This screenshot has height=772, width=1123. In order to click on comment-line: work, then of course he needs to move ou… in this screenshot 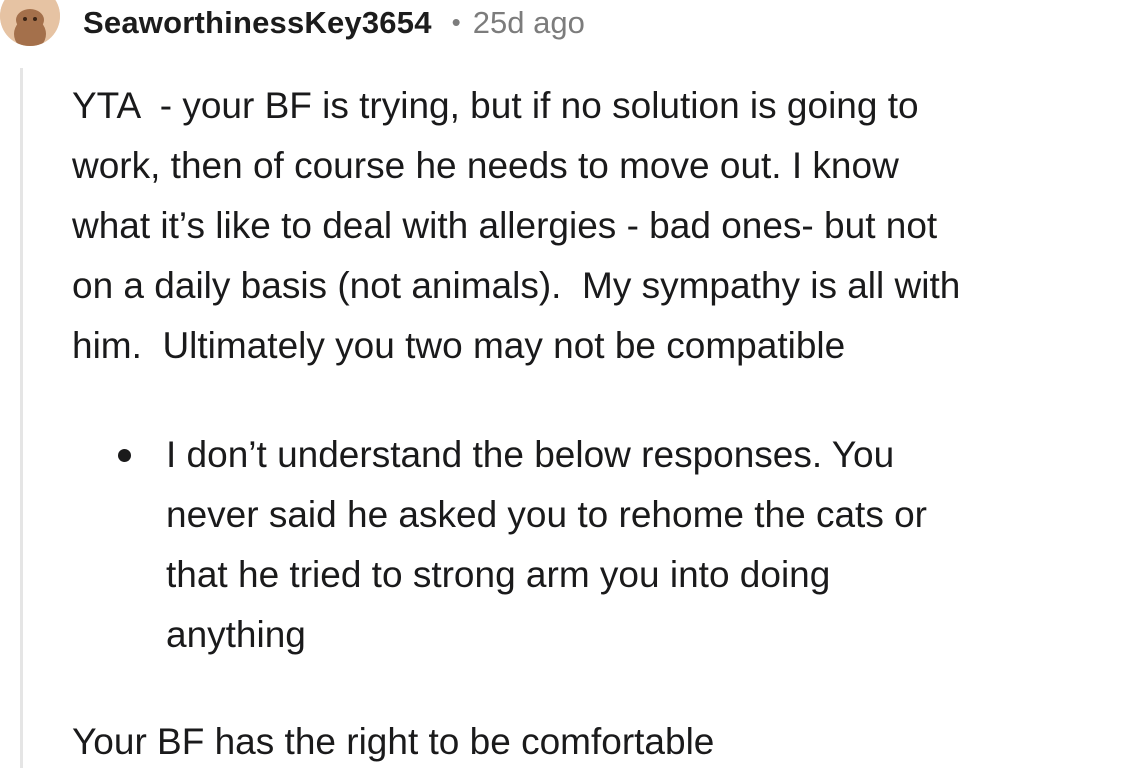, I will do `click(485, 165)`.